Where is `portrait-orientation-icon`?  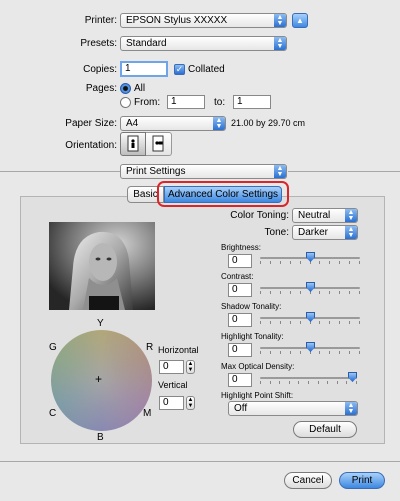
portrait-orientation-icon is located at coordinates (133, 143).